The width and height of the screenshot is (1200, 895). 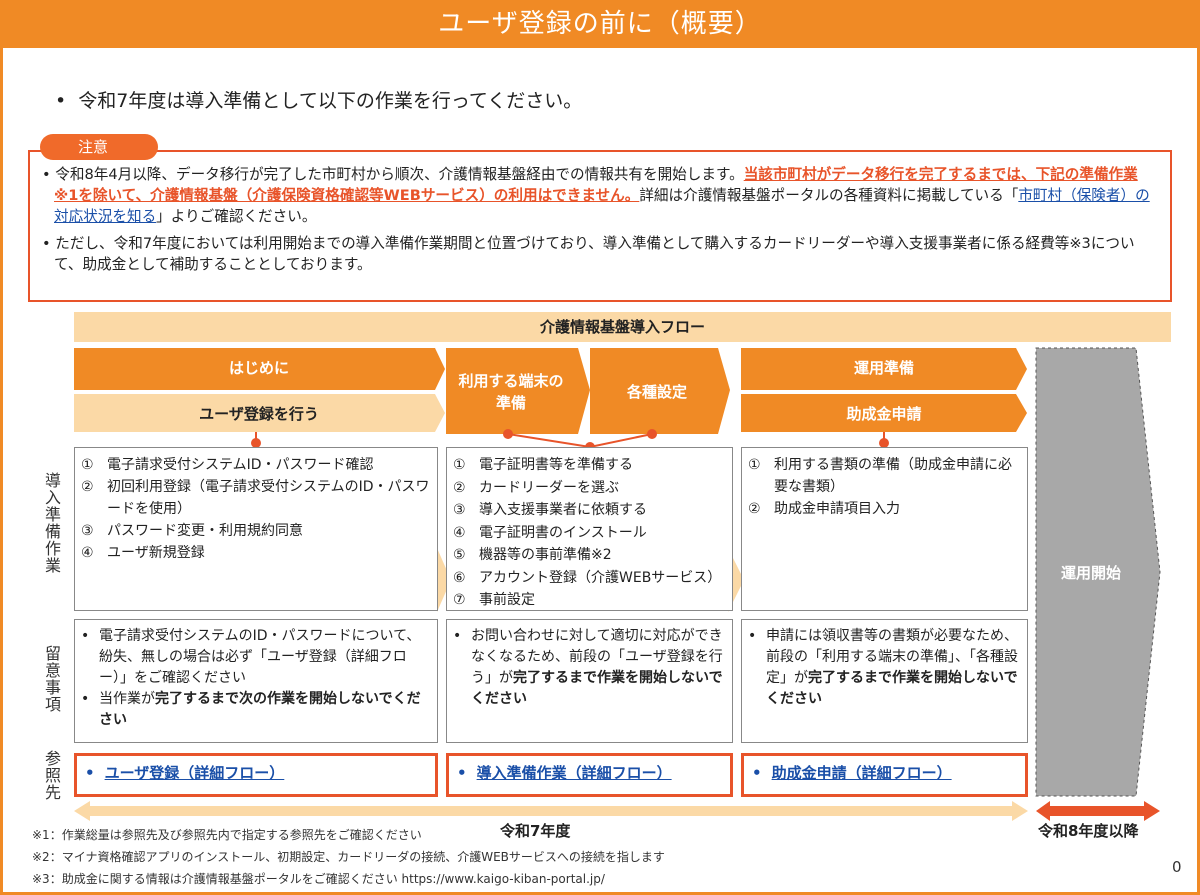 I want to click on prep3-item: ② 助成金申請項目入力, so click(x=884, y=509).